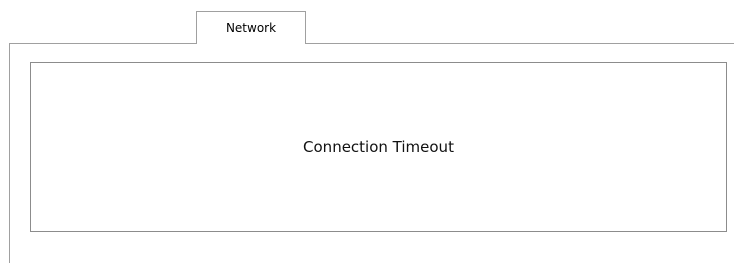  I want to click on status-message: Connection Timeout, so click(378, 147).